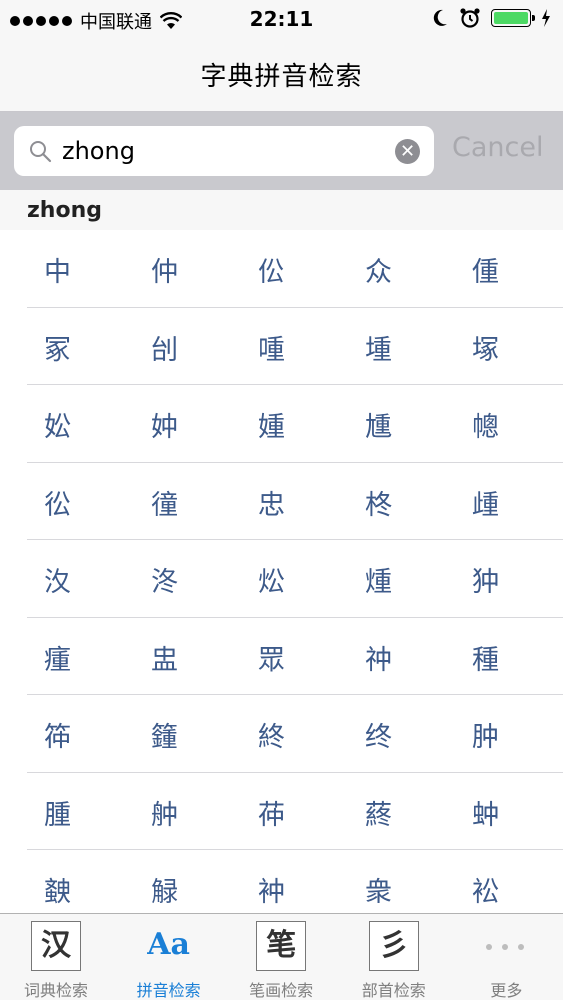 Image resolution: width=563 pixels, height=1001 pixels. Describe the element at coordinates (281, 946) in the screenshot. I see `brush-character-icon: 笔` at that location.